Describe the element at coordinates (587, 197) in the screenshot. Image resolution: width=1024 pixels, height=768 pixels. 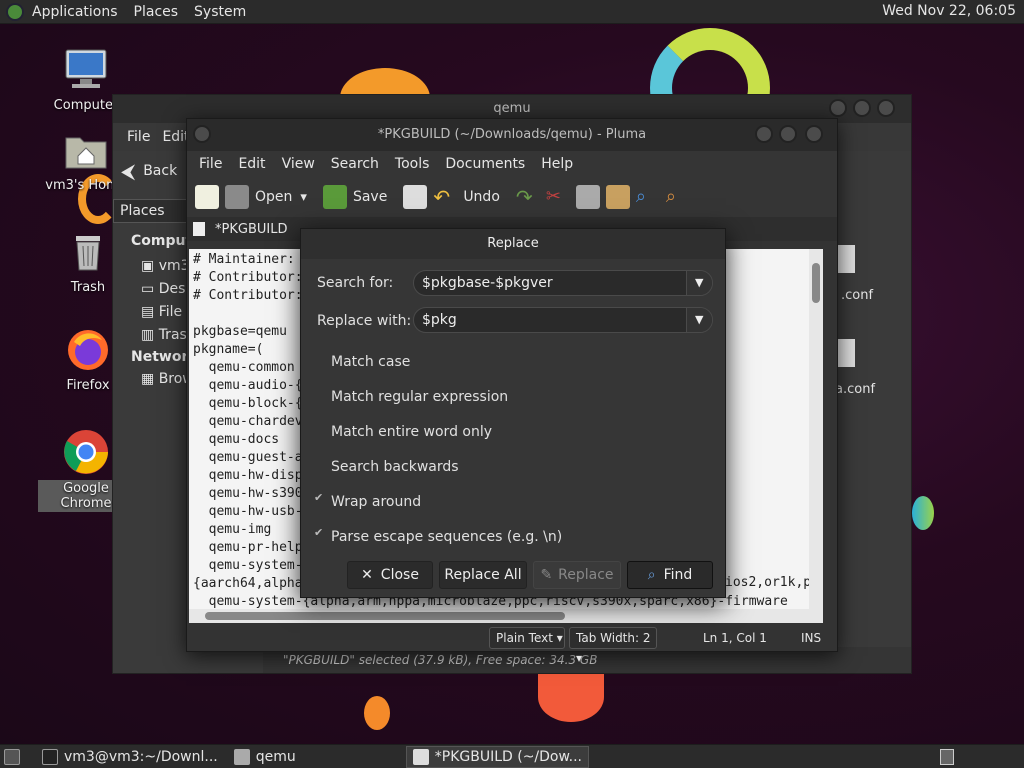
I see `copy-icon` at that location.